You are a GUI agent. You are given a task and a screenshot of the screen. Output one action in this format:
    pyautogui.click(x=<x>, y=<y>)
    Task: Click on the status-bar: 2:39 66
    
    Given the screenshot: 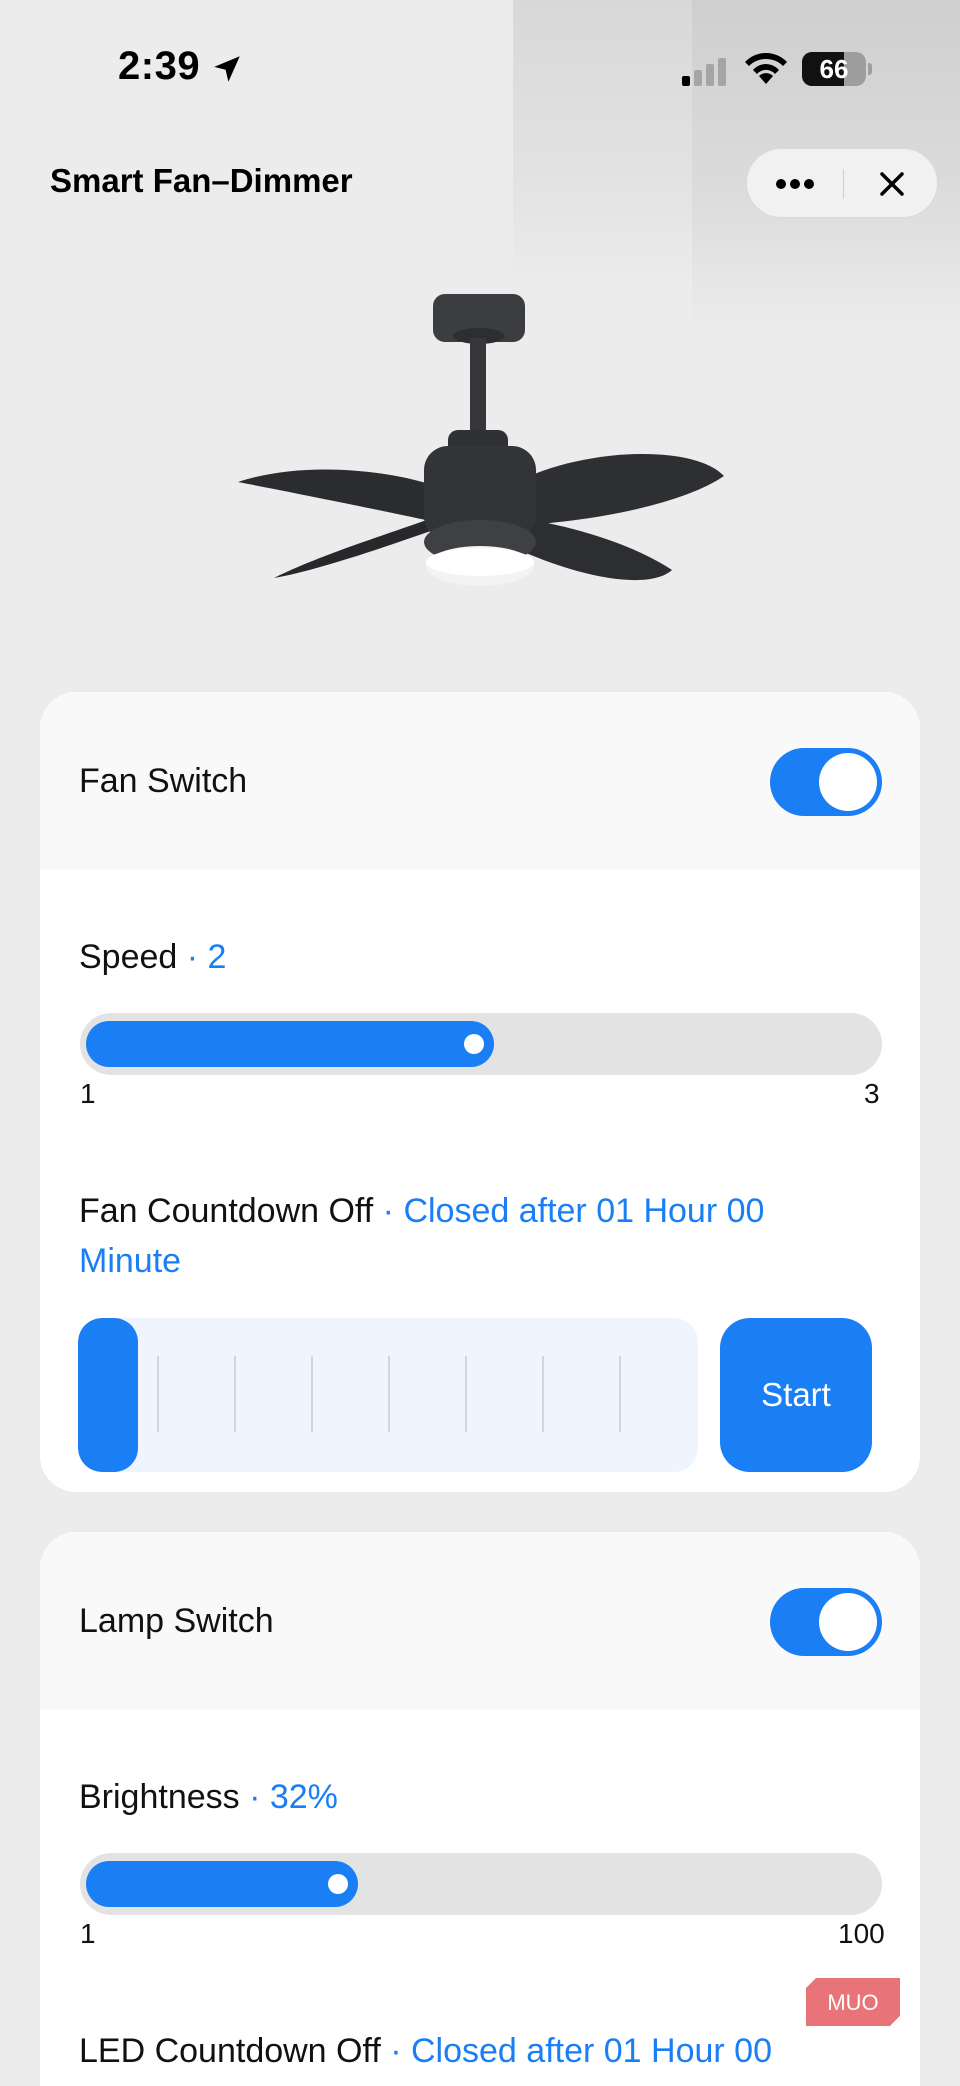 What is the action you would take?
    pyautogui.click(x=480, y=70)
    